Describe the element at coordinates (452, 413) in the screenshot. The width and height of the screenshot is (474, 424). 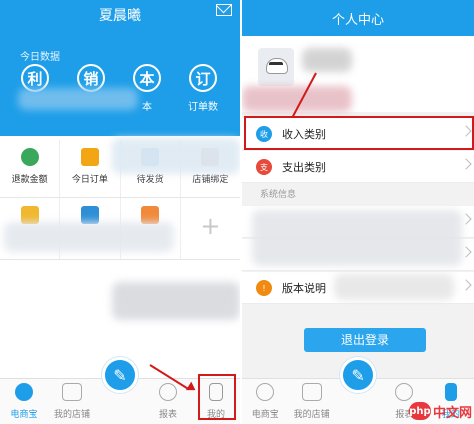
I see `watermark-text: 中文网` at that location.